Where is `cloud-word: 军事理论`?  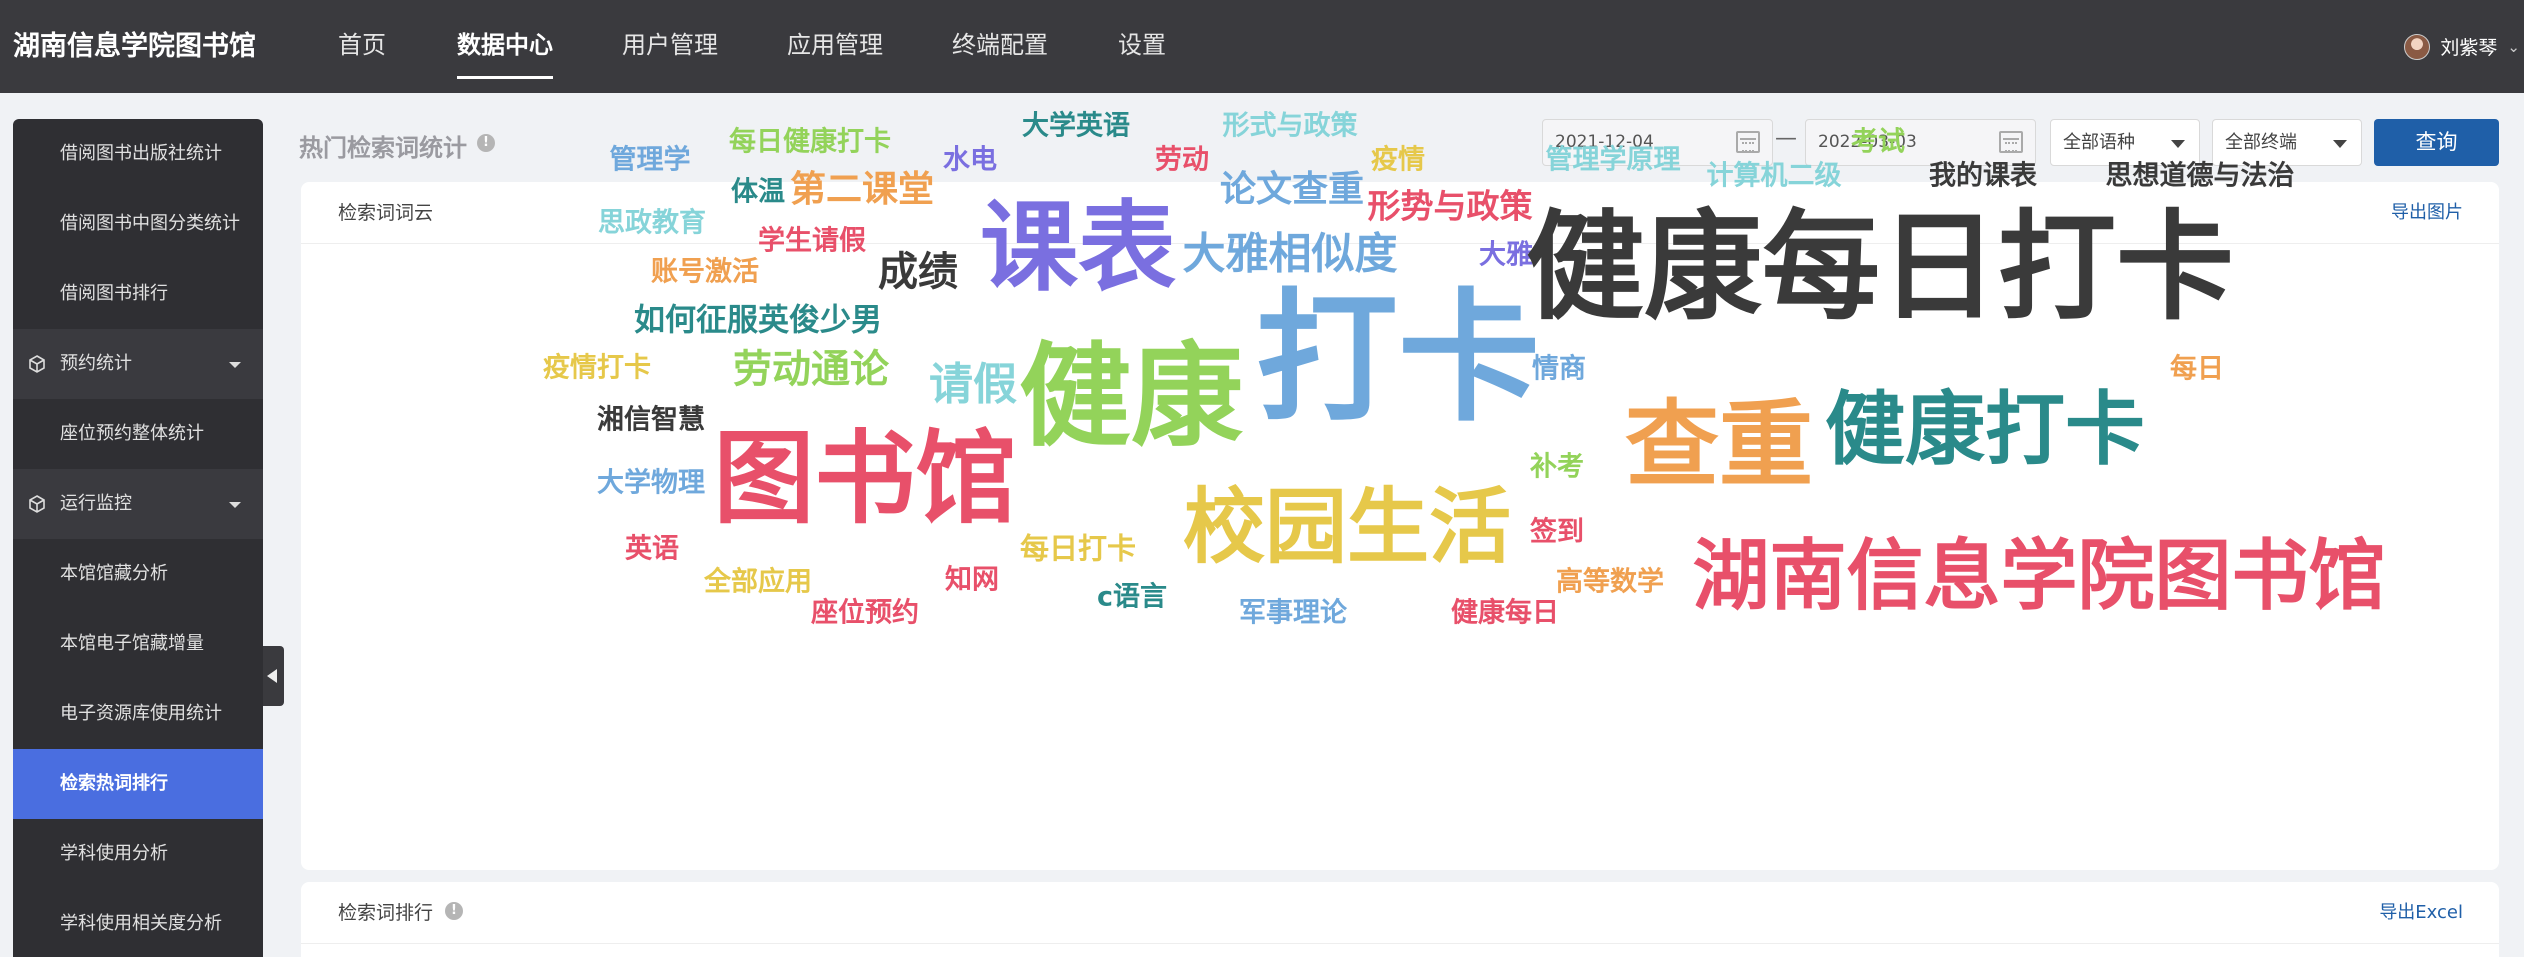 cloud-word: 军事理论 is located at coordinates (1293, 613).